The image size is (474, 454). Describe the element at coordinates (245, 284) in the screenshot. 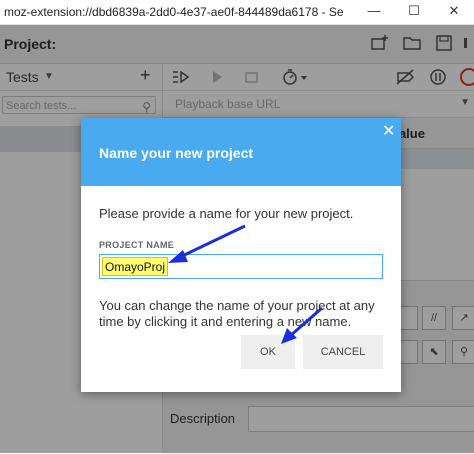

I see `annotation-arrows` at that location.